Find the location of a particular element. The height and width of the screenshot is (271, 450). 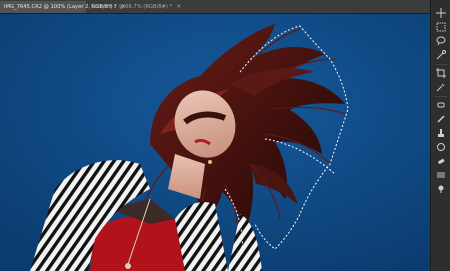

crop-tool-icon is located at coordinates (441, 73).